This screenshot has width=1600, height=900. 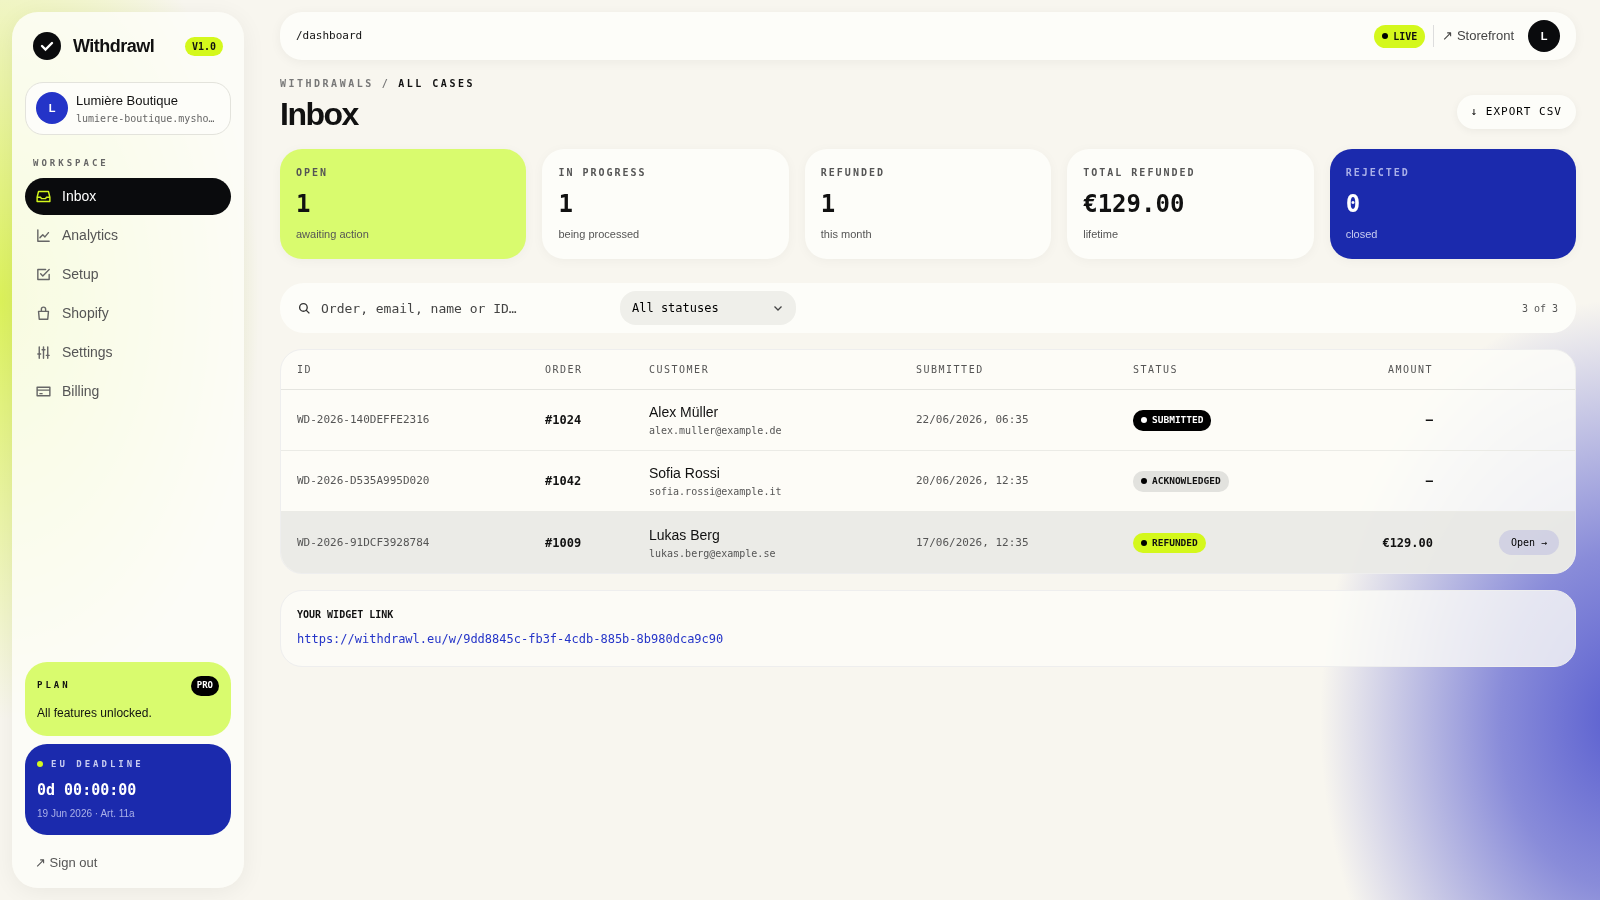 I want to click on column-header: ID, so click(x=305, y=370).